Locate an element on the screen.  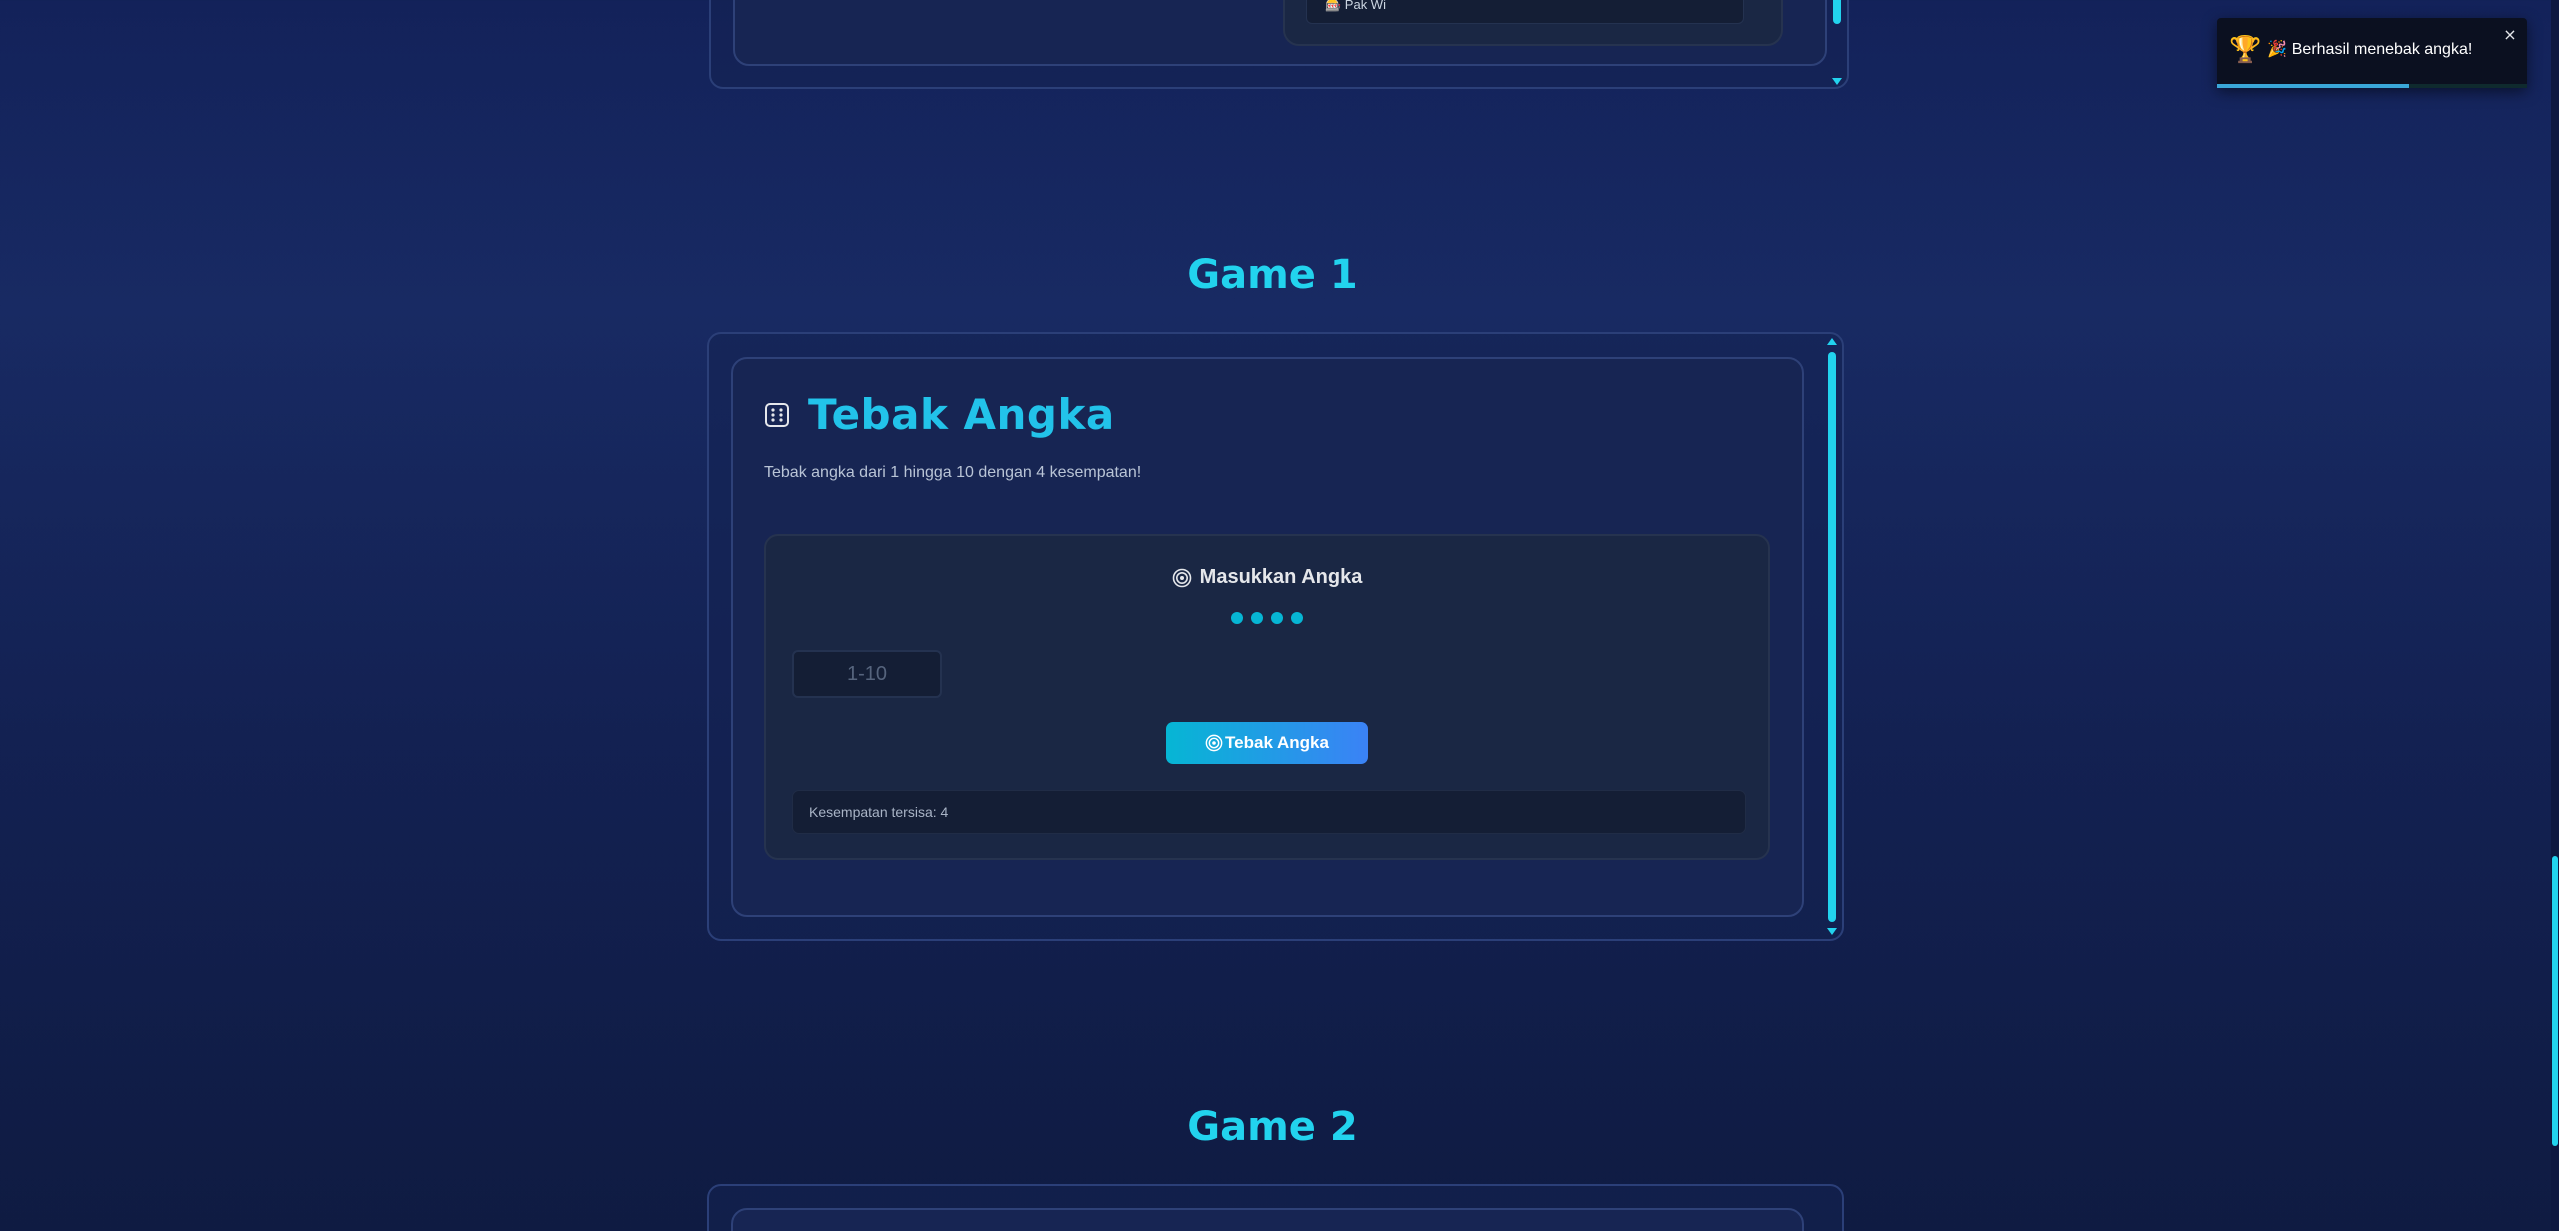
game-header: Tebak Angka is located at coordinates (939, 414).